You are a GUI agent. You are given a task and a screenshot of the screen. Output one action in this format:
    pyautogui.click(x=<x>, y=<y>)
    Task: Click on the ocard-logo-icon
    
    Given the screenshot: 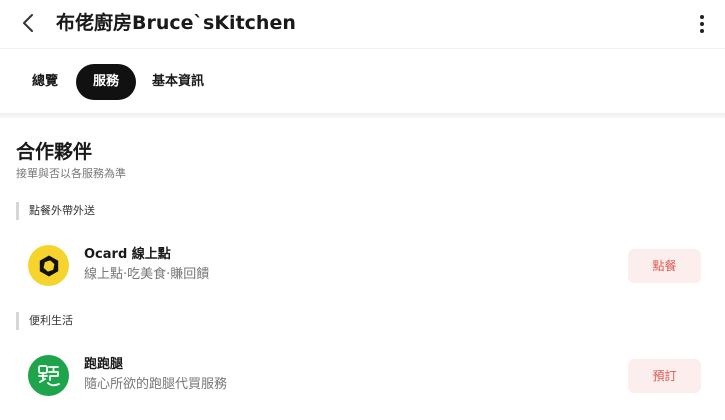 What is the action you would take?
    pyautogui.click(x=48, y=265)
    